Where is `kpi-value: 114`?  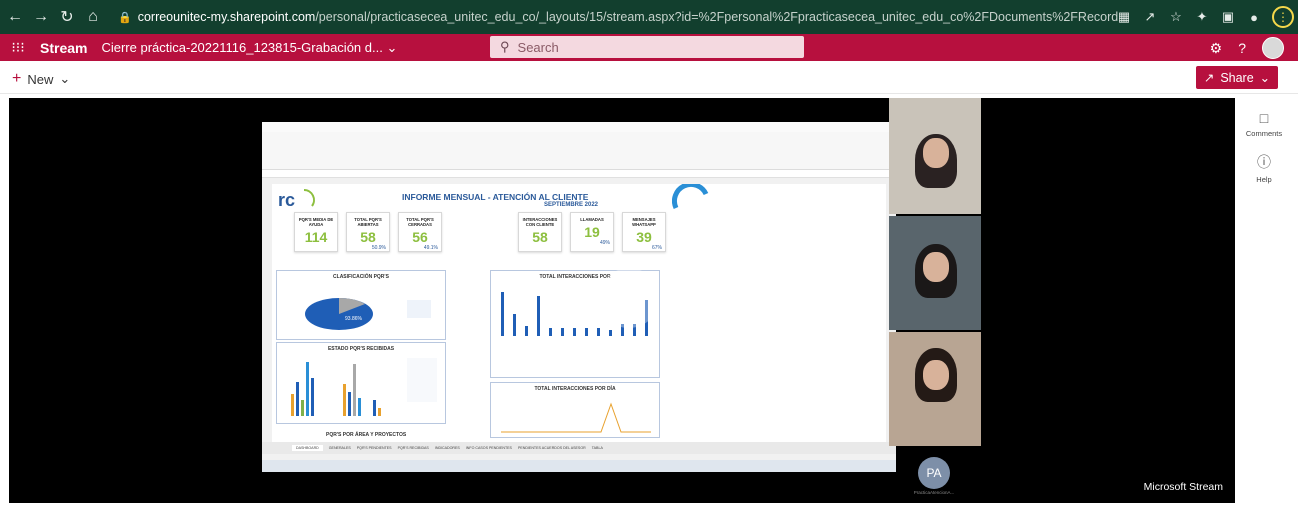 kpi-value: 114 is located at coordinates (316, 237).